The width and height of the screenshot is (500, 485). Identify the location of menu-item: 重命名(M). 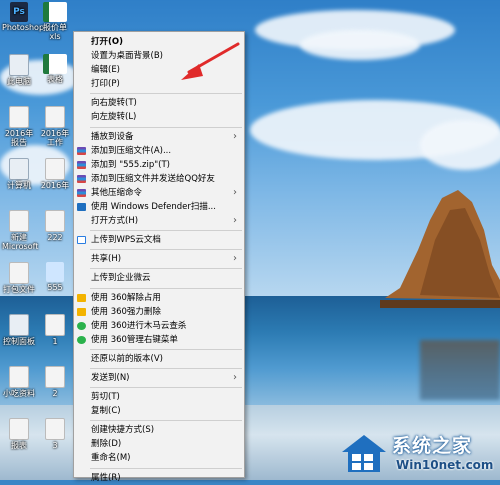
(159, 458).